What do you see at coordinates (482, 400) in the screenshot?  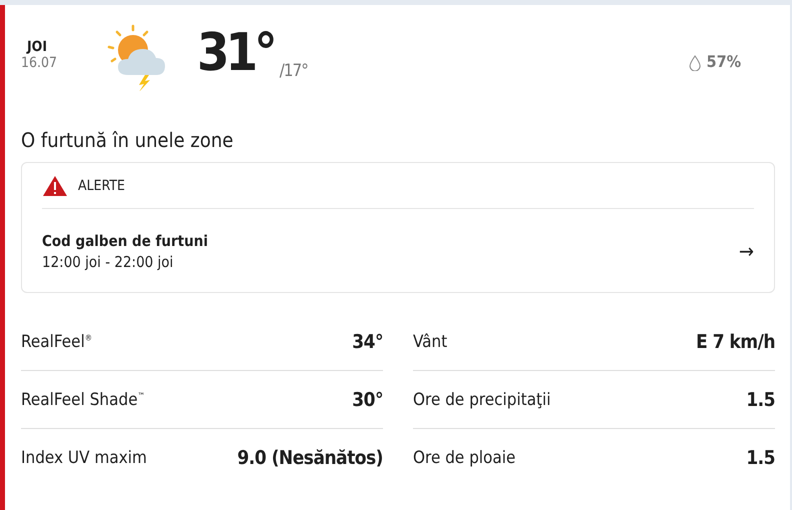 I see `detail-label: Ore de precipitaţii` at bounding box center [482, 400].